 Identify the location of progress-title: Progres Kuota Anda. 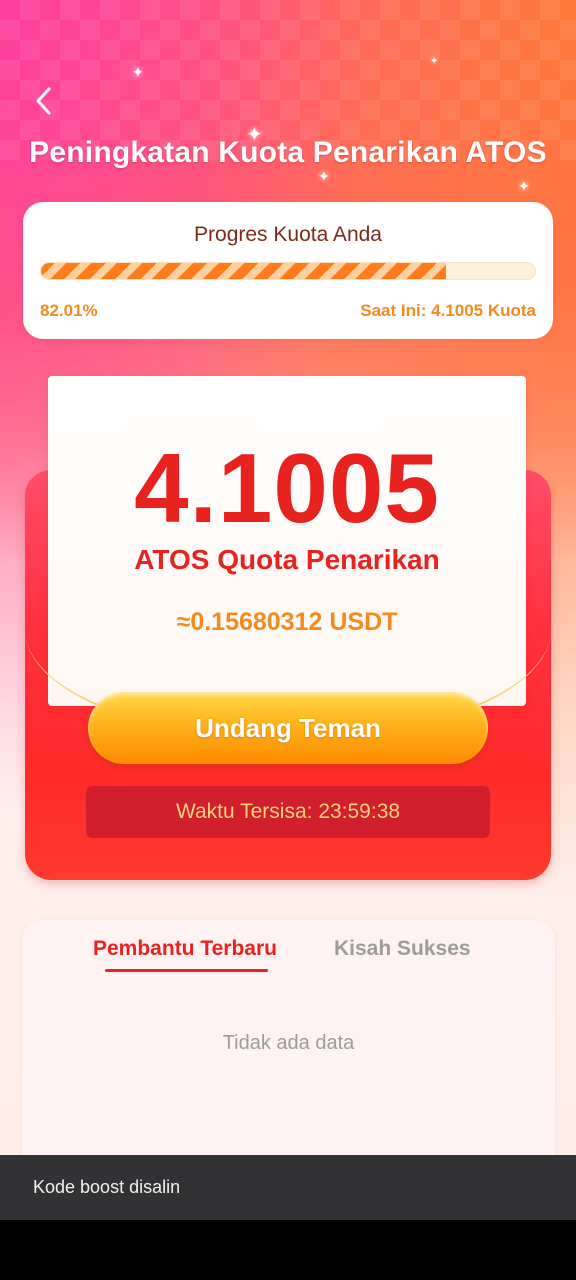
(288, 234).